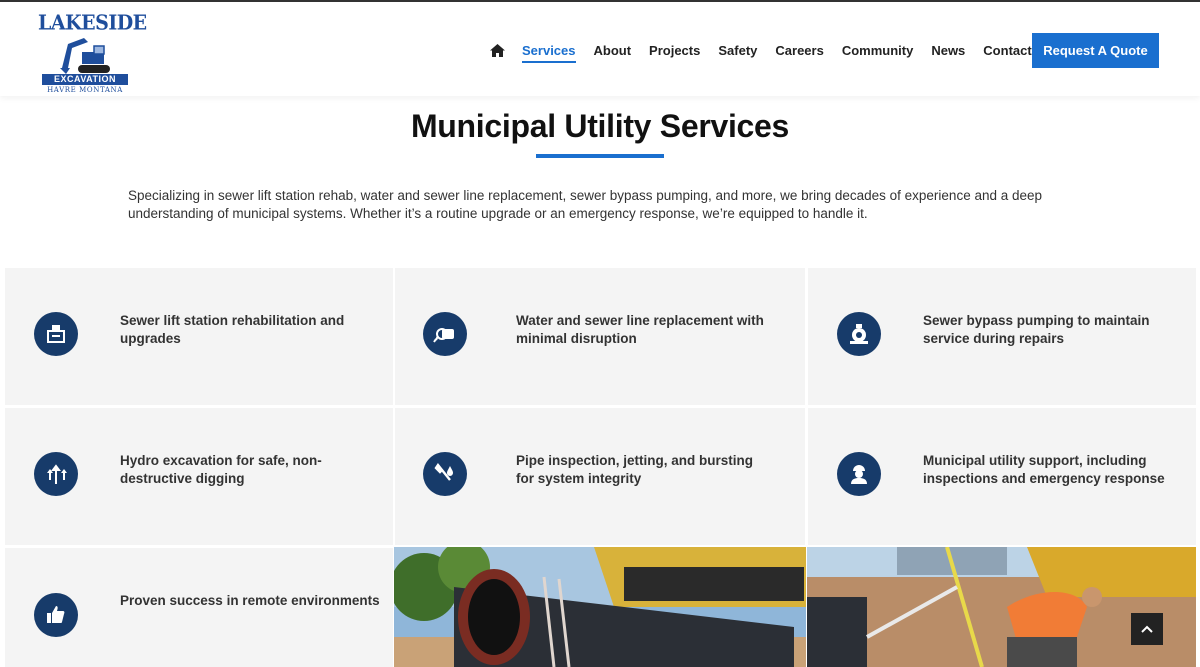 The height and width of the screenshot is (667, 1200). Describe the element at coordinates (737, 50) in the screenshot. I see `nav-safety: Safety` at that location.